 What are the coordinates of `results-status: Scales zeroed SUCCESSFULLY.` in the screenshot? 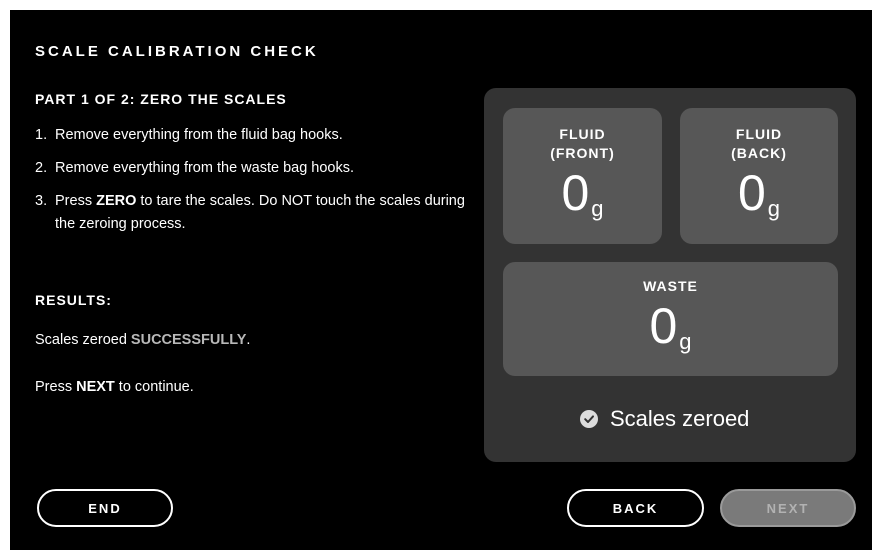 It's located at (143, 340).